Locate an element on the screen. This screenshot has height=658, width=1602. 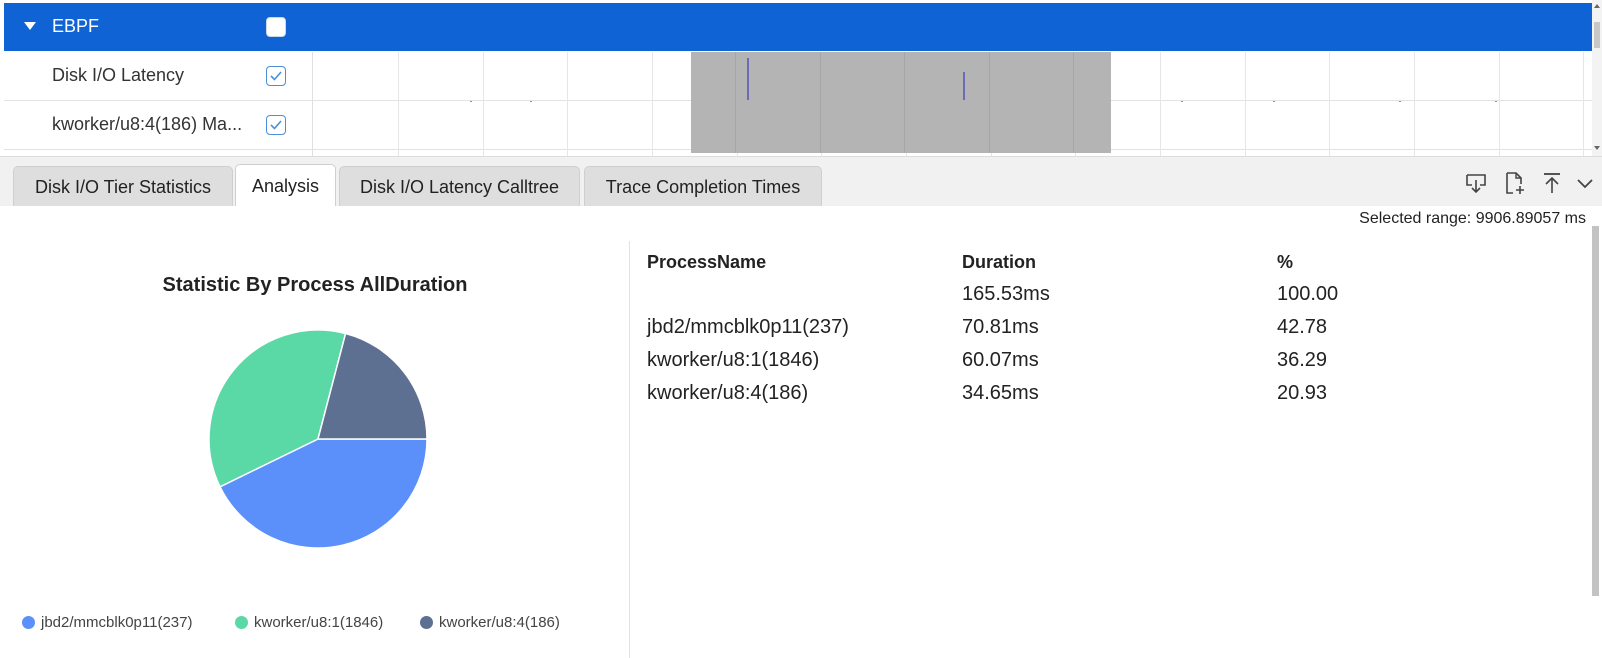
tab-trace-completion-times: Trace Completion Times is located at coordinates (703, 186).